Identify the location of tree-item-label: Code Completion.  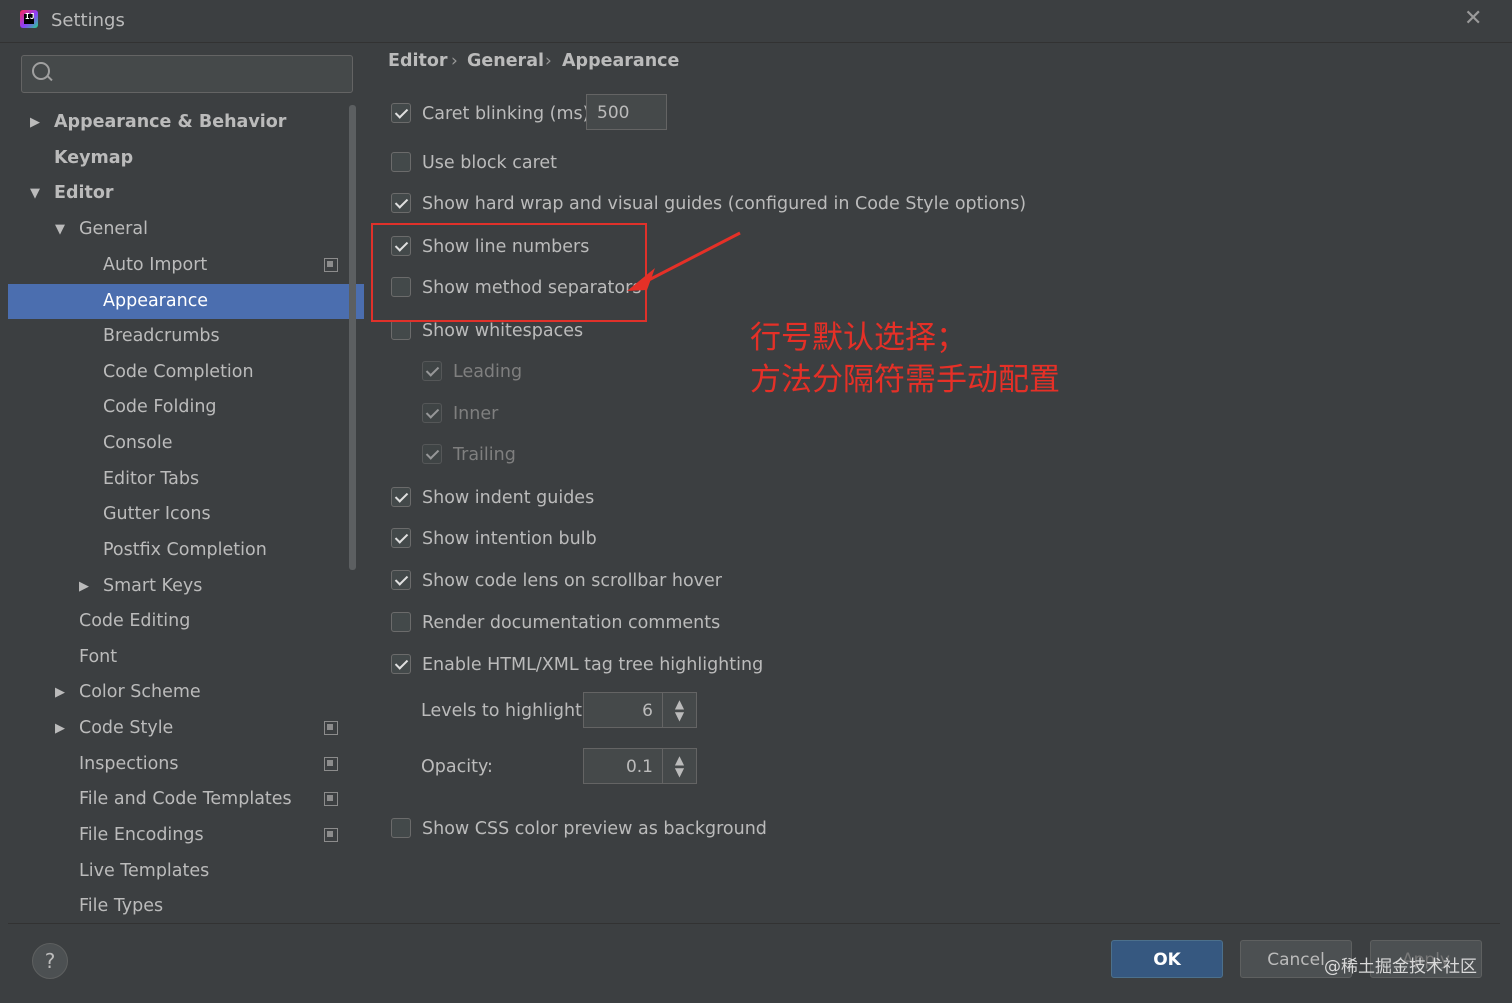
(178, 372).